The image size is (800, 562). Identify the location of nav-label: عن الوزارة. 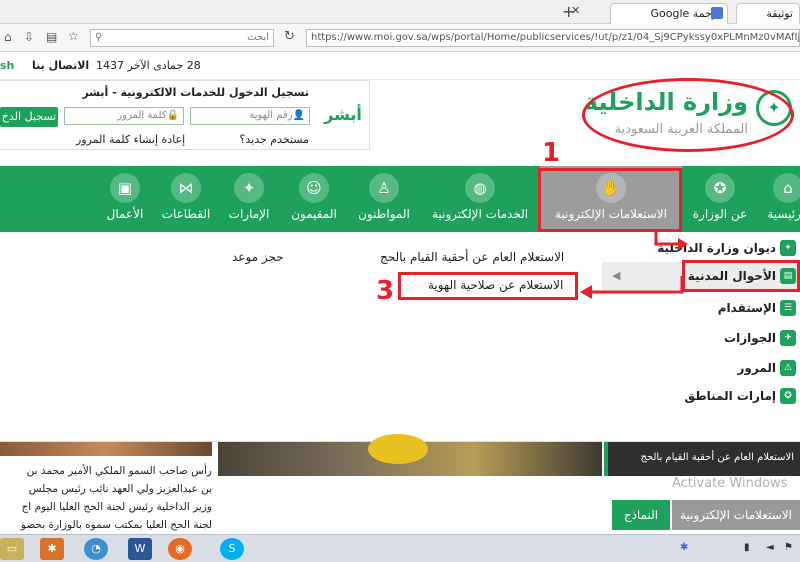
(720, 214).